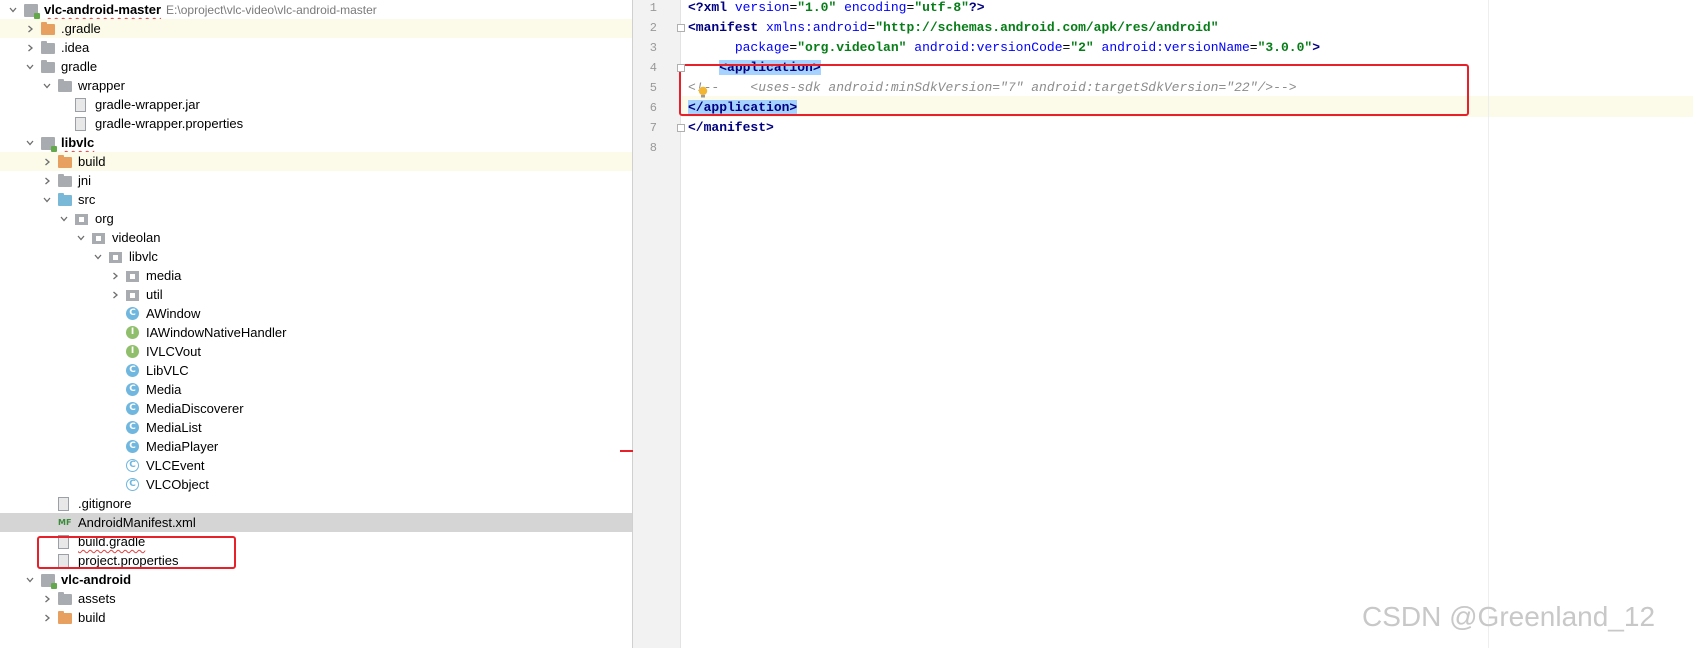 Image resolution: width=1693 pixels, height=648 pixels. I want to click on tree-item-label: build, so click(91, 162).